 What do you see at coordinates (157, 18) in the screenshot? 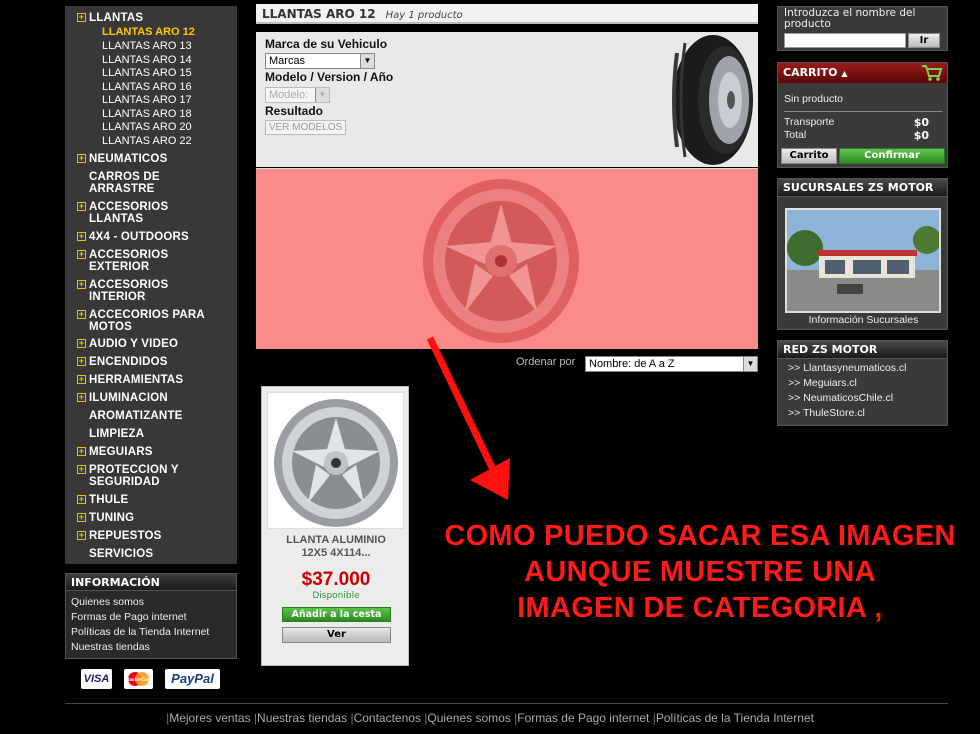
I see `category-llantas: + LLANTAS` at bounding box center [157, 18].